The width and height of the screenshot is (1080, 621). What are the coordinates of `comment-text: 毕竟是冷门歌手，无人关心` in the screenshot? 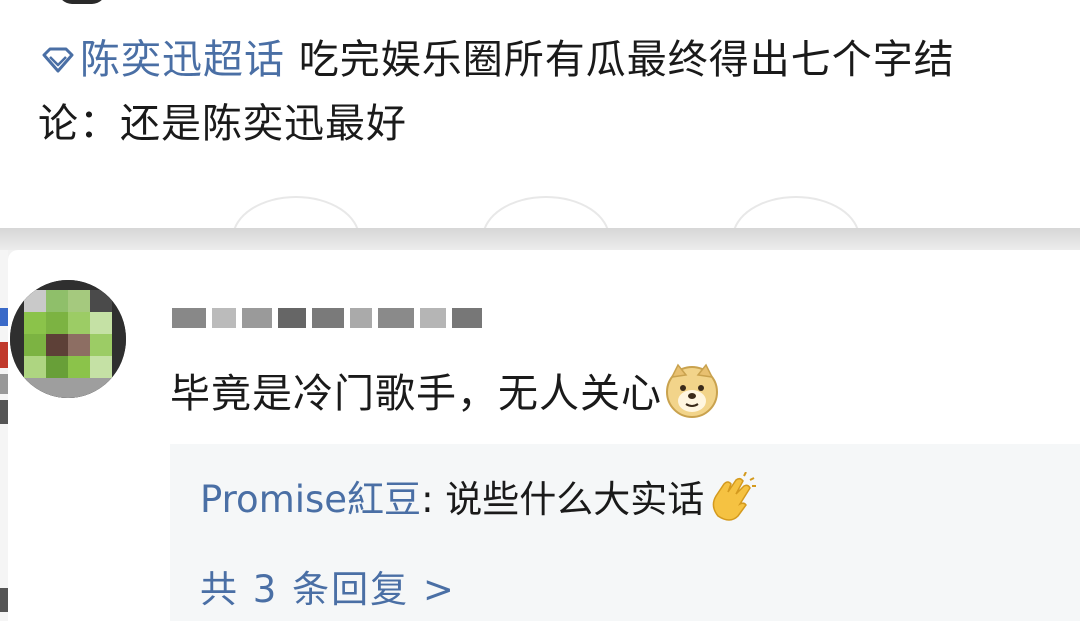 It's located at (416, 394).